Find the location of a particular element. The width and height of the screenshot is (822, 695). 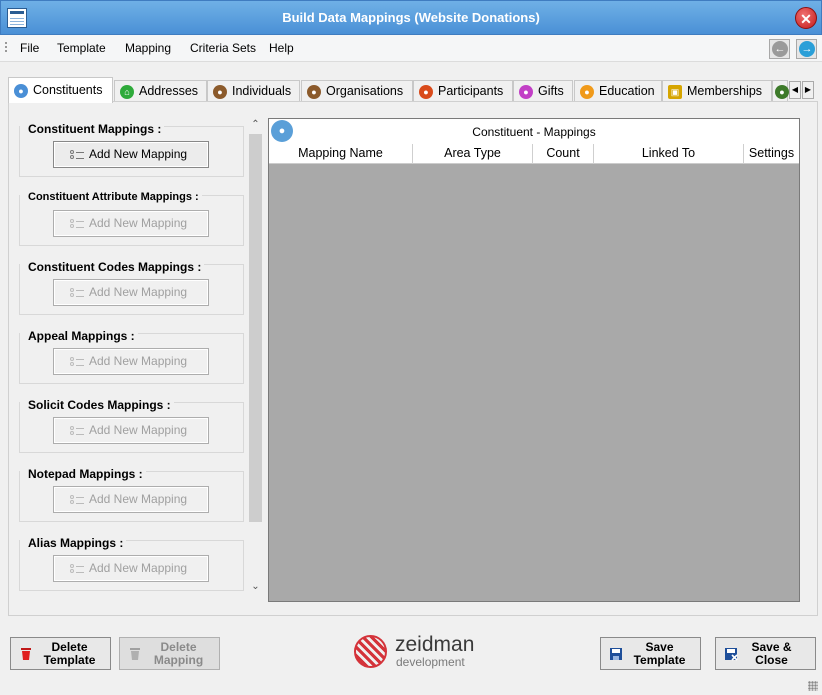

tab-addresses: ⌂ Addresses is located at coordinates (160, 91).